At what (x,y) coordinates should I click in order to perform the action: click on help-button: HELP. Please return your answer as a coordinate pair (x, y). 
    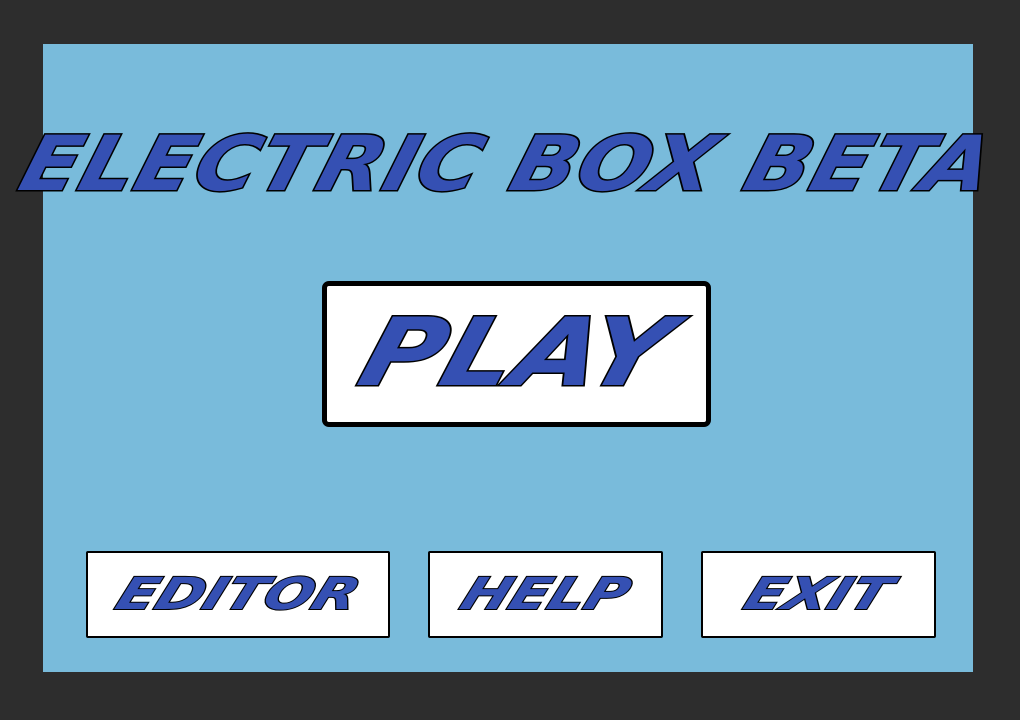
    Looking at the image, I should click on (545, 594).